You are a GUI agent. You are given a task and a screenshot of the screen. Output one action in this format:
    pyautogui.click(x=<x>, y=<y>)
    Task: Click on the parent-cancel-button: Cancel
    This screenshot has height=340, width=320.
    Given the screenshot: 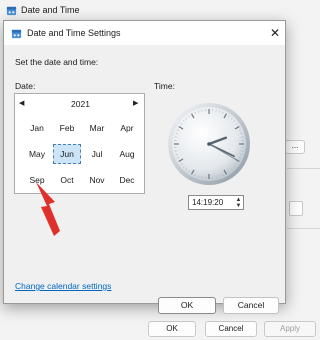 What is the action you would take?
    pyautogui.click(x=231, y=329)
    